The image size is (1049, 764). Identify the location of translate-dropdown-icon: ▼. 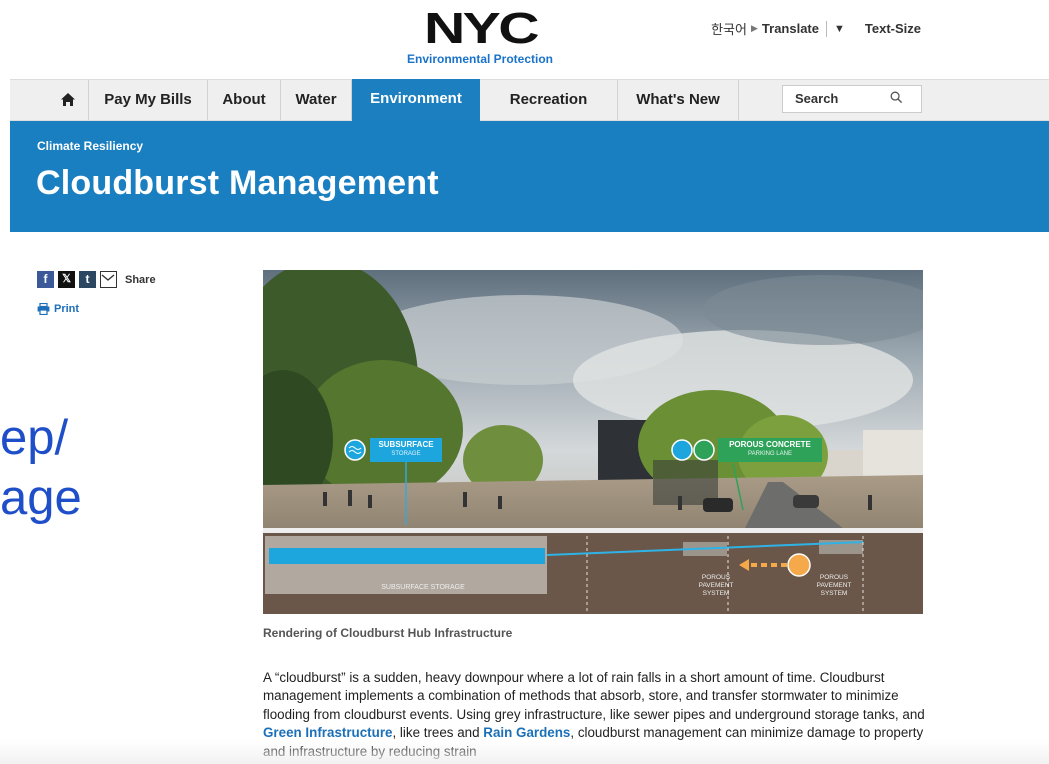
(839, 29).